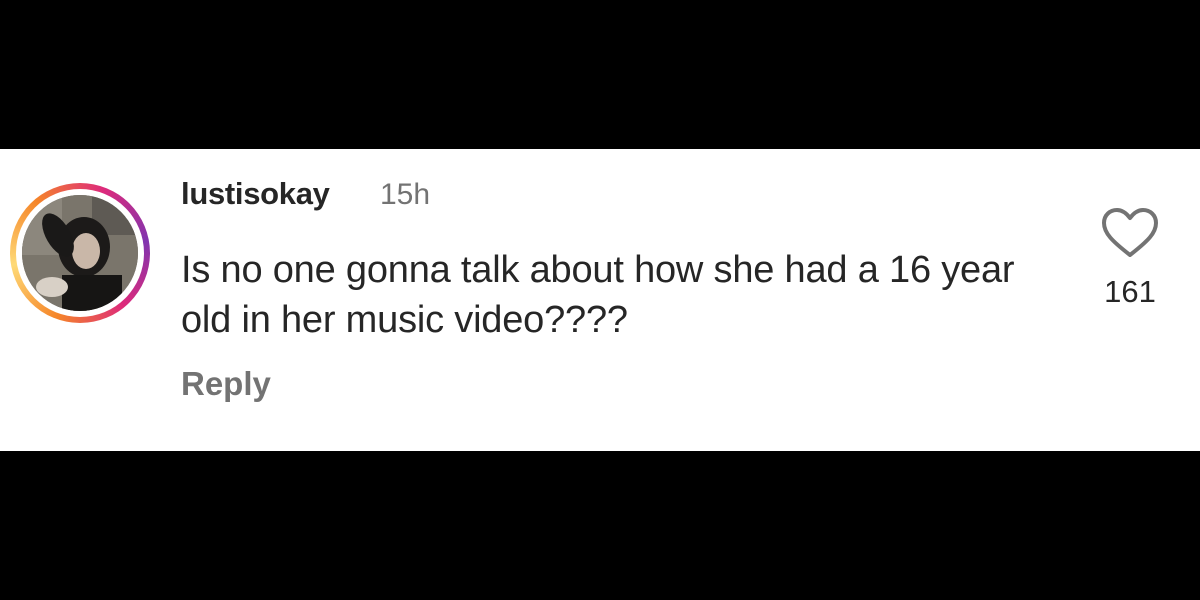  Describe the element at coordinates (405, 194) in the screenshot. I see `comment-timestamp: 15h` at that location.